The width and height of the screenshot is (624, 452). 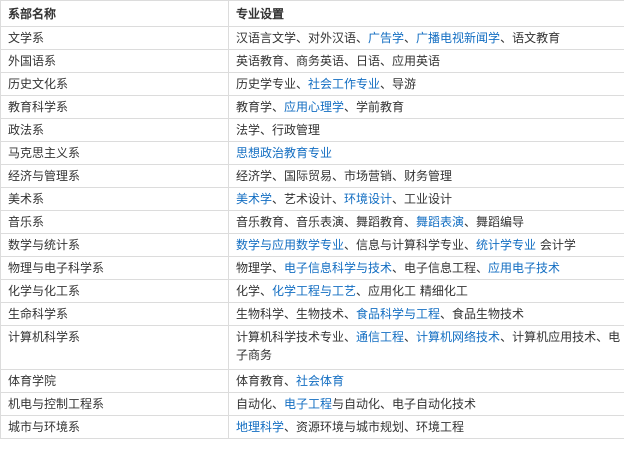 What do you see at coordinates (412, 291) in the screenshot?
I see `major-text: 、应用化工 精细化工` at bounding box center [412, 291].